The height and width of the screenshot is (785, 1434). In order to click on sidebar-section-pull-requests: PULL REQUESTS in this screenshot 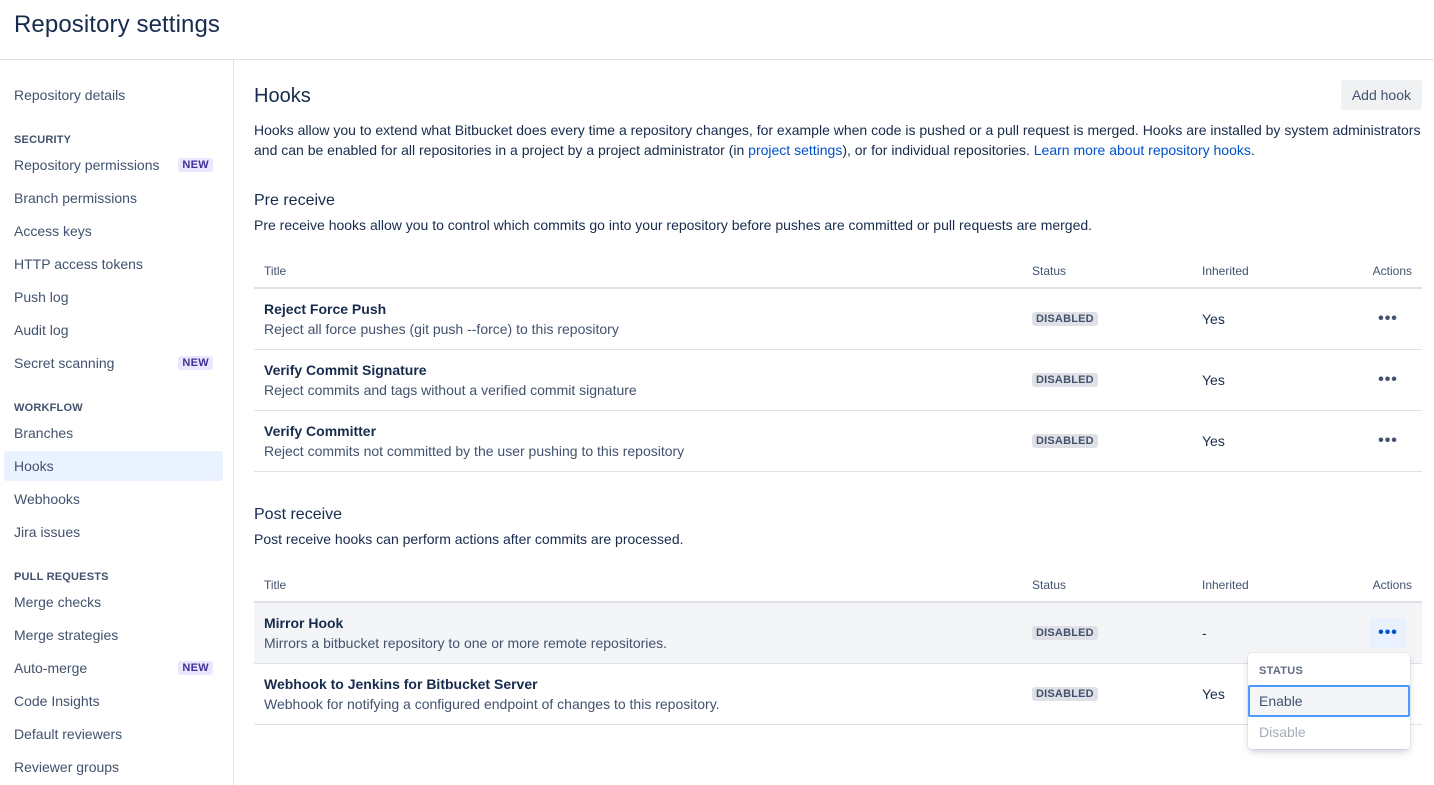, I will do `click(61, 577)`.